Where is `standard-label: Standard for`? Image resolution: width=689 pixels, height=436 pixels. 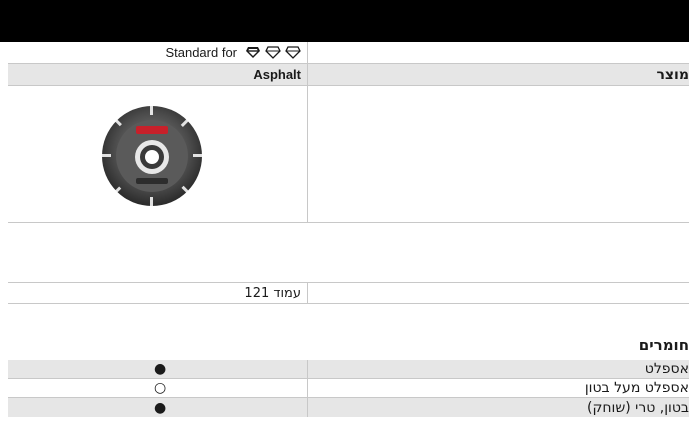 standard-label: Standard for is located at coordinates (201, 52).